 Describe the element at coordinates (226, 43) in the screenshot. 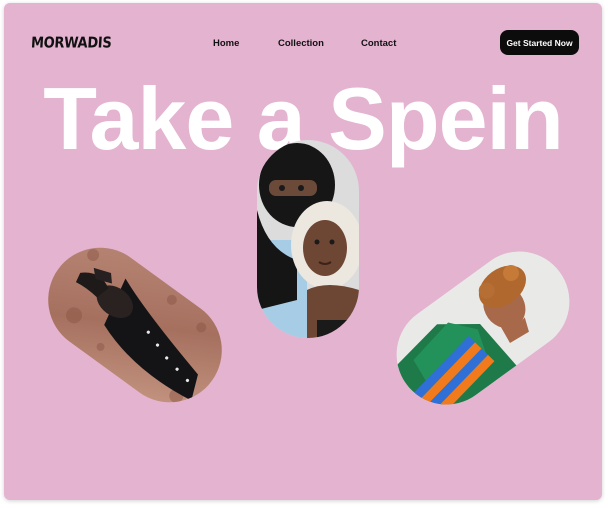

I see `nav-link-home: Home` at that location.